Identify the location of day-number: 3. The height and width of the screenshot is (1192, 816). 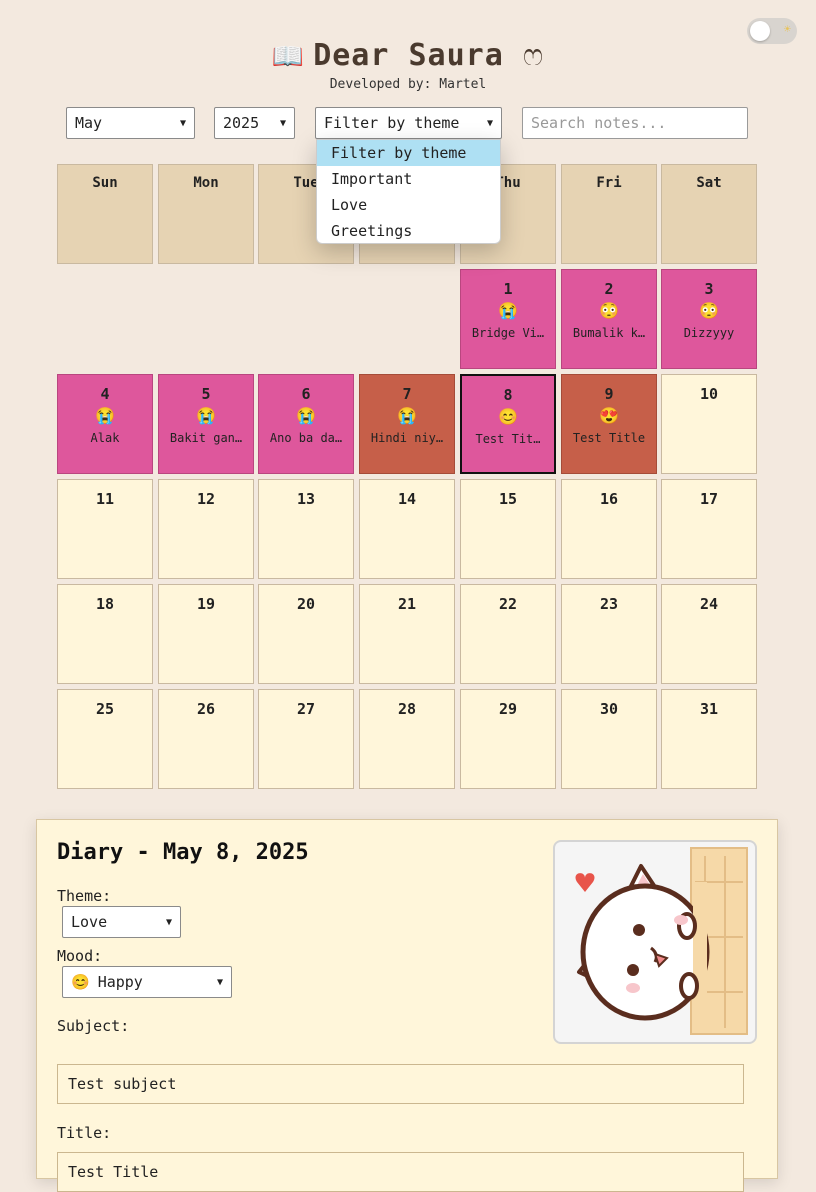
(709, 289).